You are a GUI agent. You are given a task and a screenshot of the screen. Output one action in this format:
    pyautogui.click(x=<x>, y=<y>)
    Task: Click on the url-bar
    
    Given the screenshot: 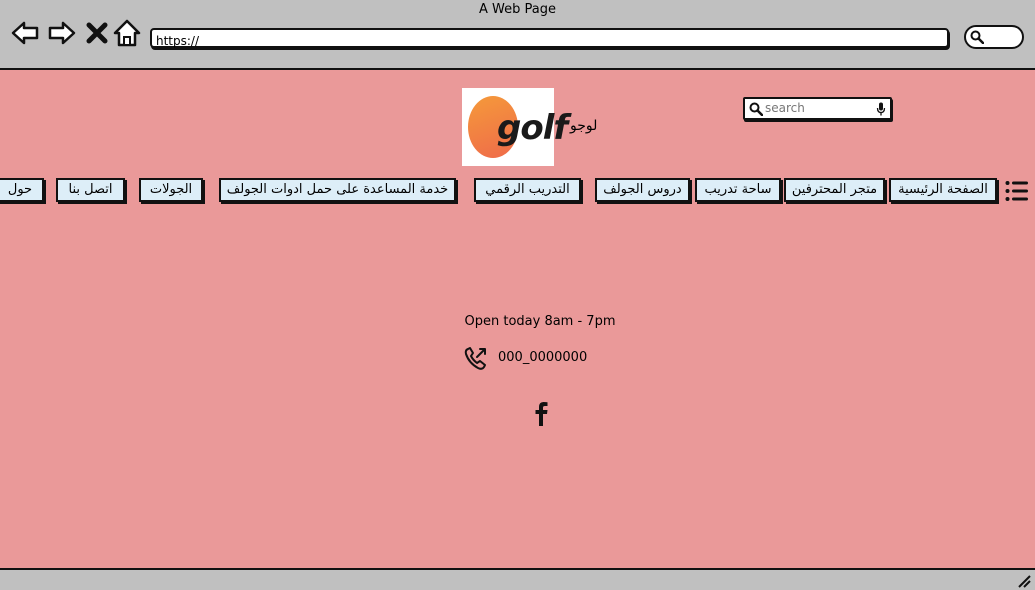 What is the action you would take?
    pyautogui.click(x=549, y=38)
    